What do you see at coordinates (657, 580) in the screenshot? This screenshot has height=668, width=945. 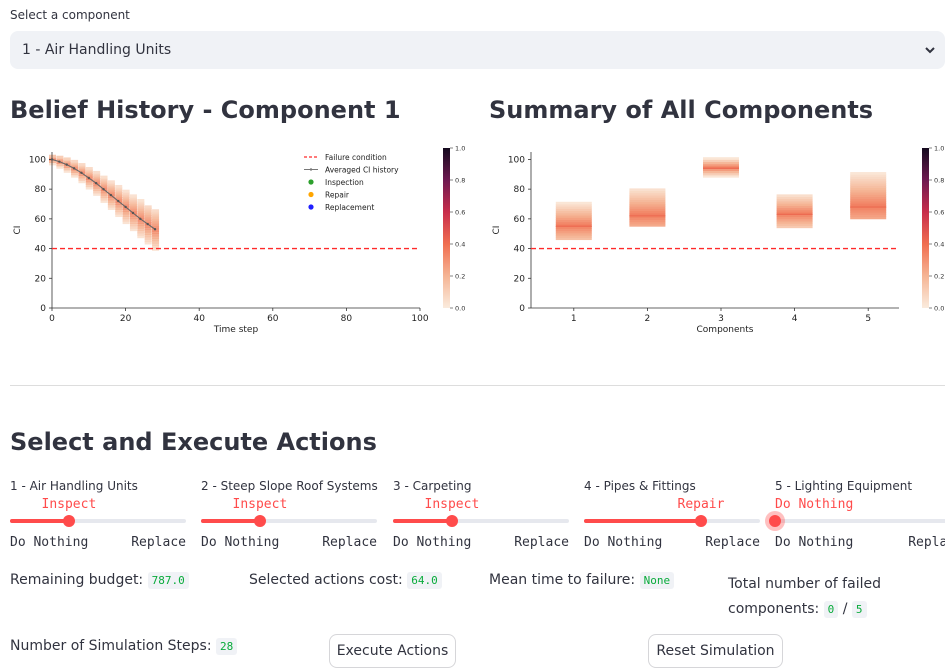 I see `mttf-value: None` at bounding box center [657, 580].